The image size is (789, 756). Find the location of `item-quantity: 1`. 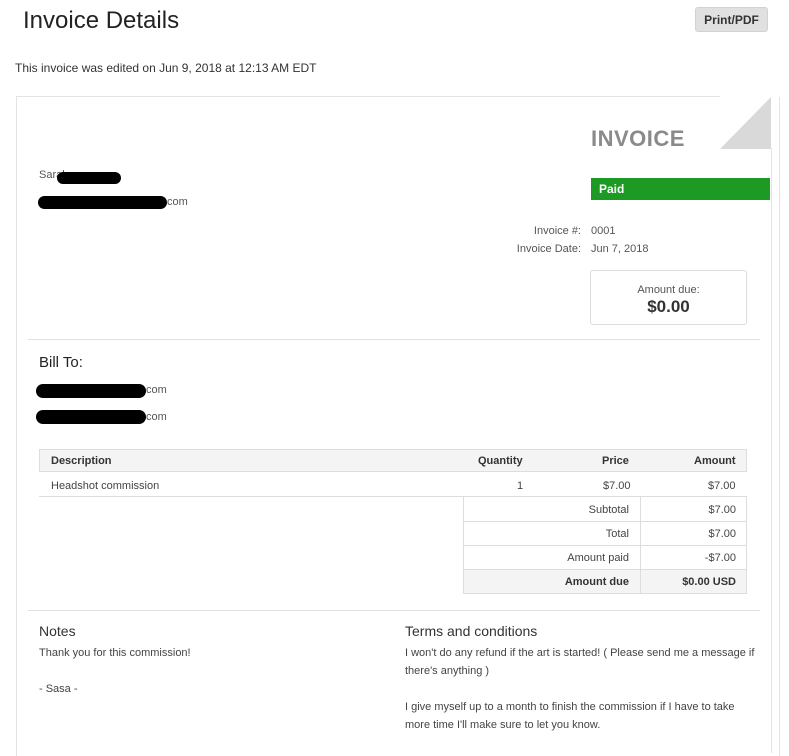

item-quantity: 1 is located at coordinates (520, 486).